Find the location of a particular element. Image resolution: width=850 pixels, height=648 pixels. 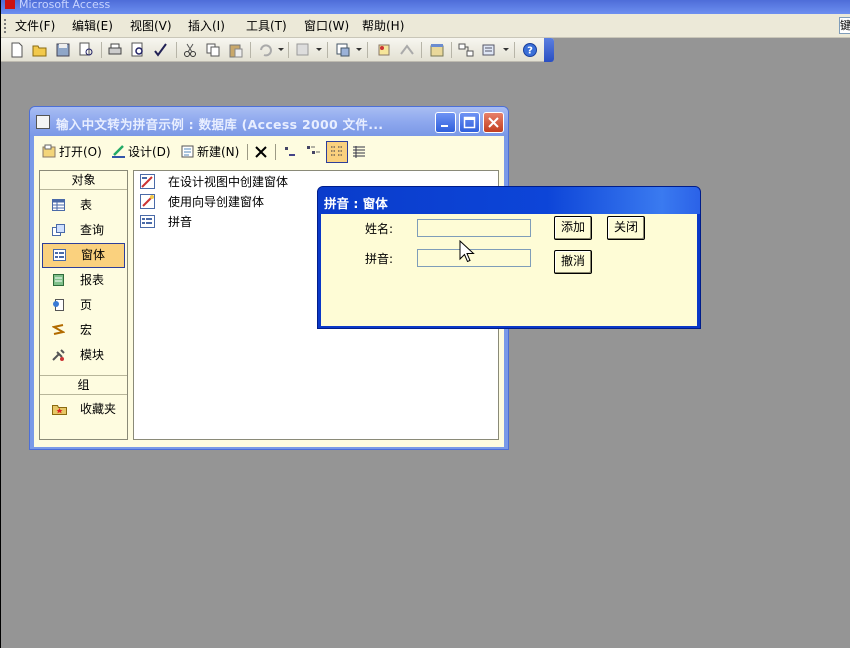

help-search-box: 键 is located at coordinates (844, 25).